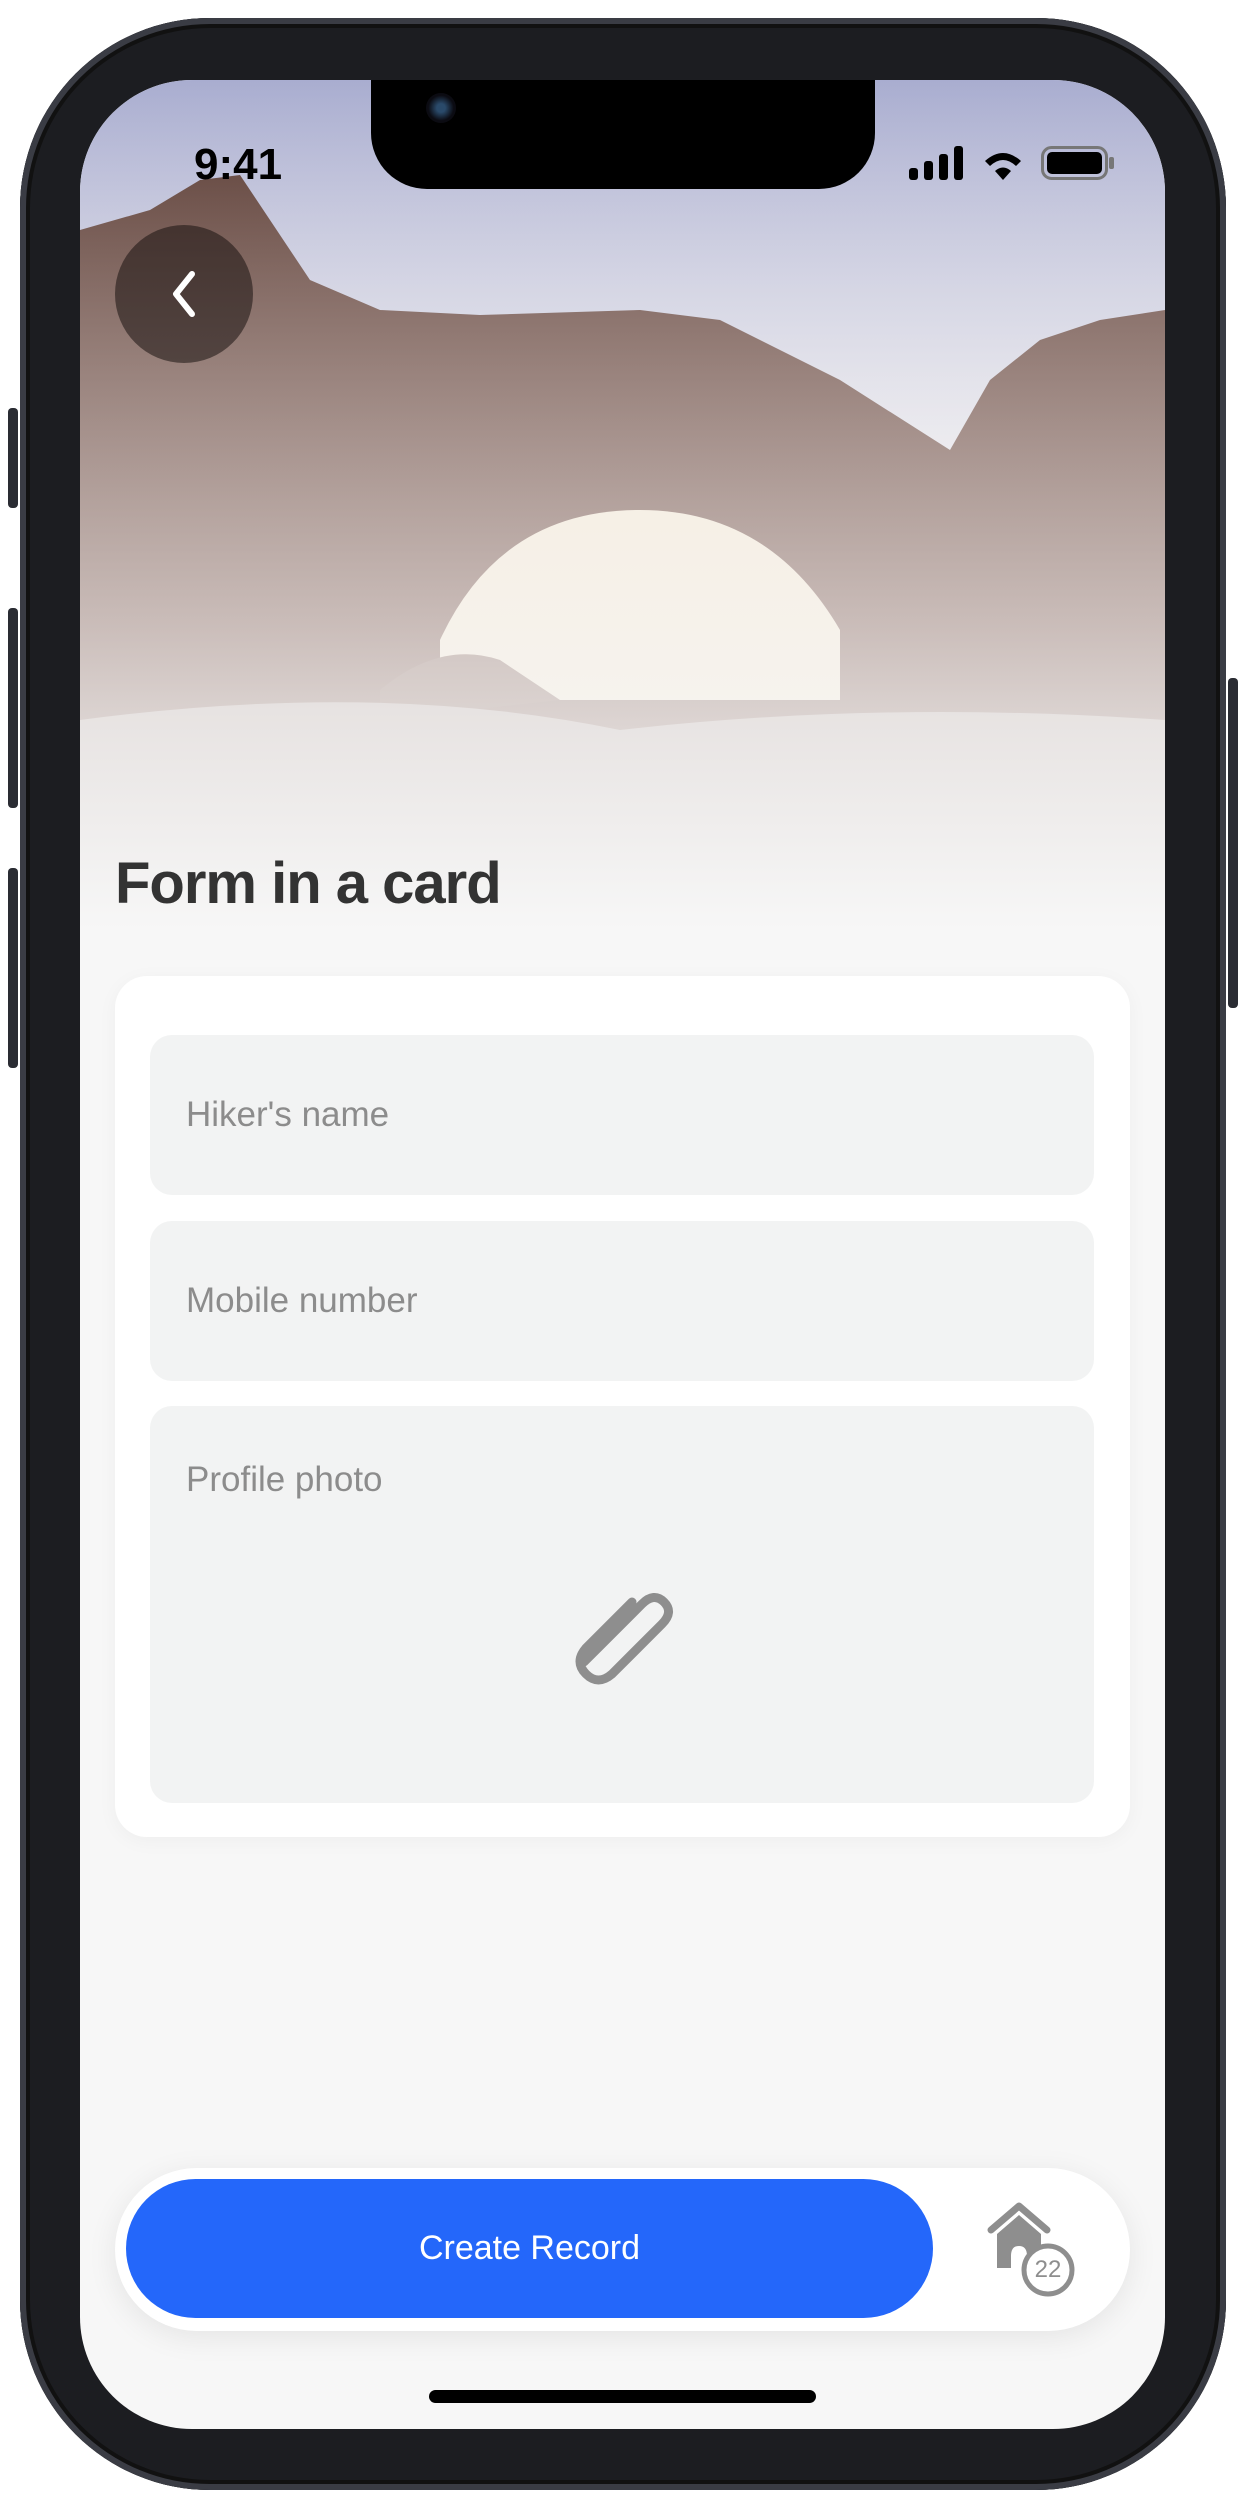 The width and height of the screenshot is (1240, 2500). I want to click on chevron-left-icon, so click(184, 294).